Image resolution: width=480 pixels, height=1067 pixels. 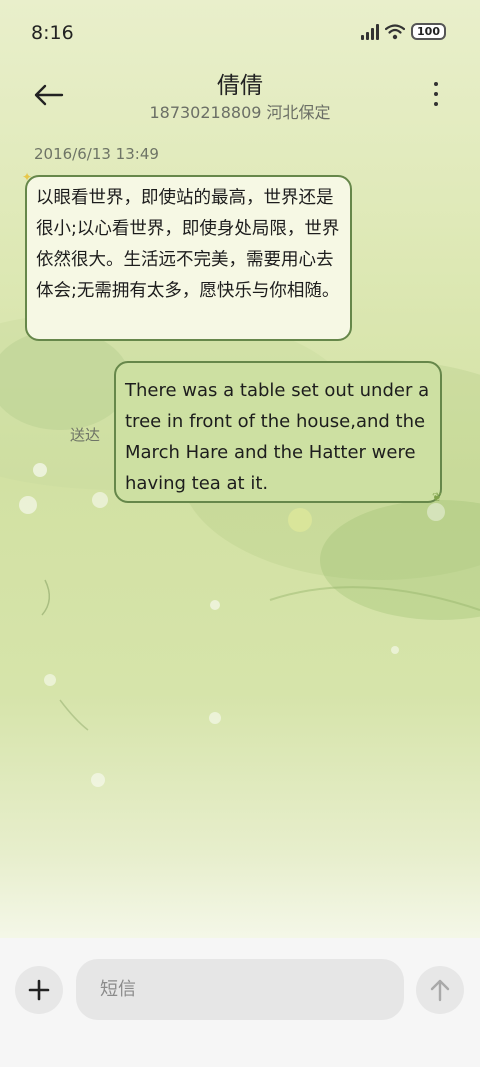 What do you see at coordinates (437, 497) in the screenshot?
I see `leaf-icon: ❦` at bounding box center [437, 497].